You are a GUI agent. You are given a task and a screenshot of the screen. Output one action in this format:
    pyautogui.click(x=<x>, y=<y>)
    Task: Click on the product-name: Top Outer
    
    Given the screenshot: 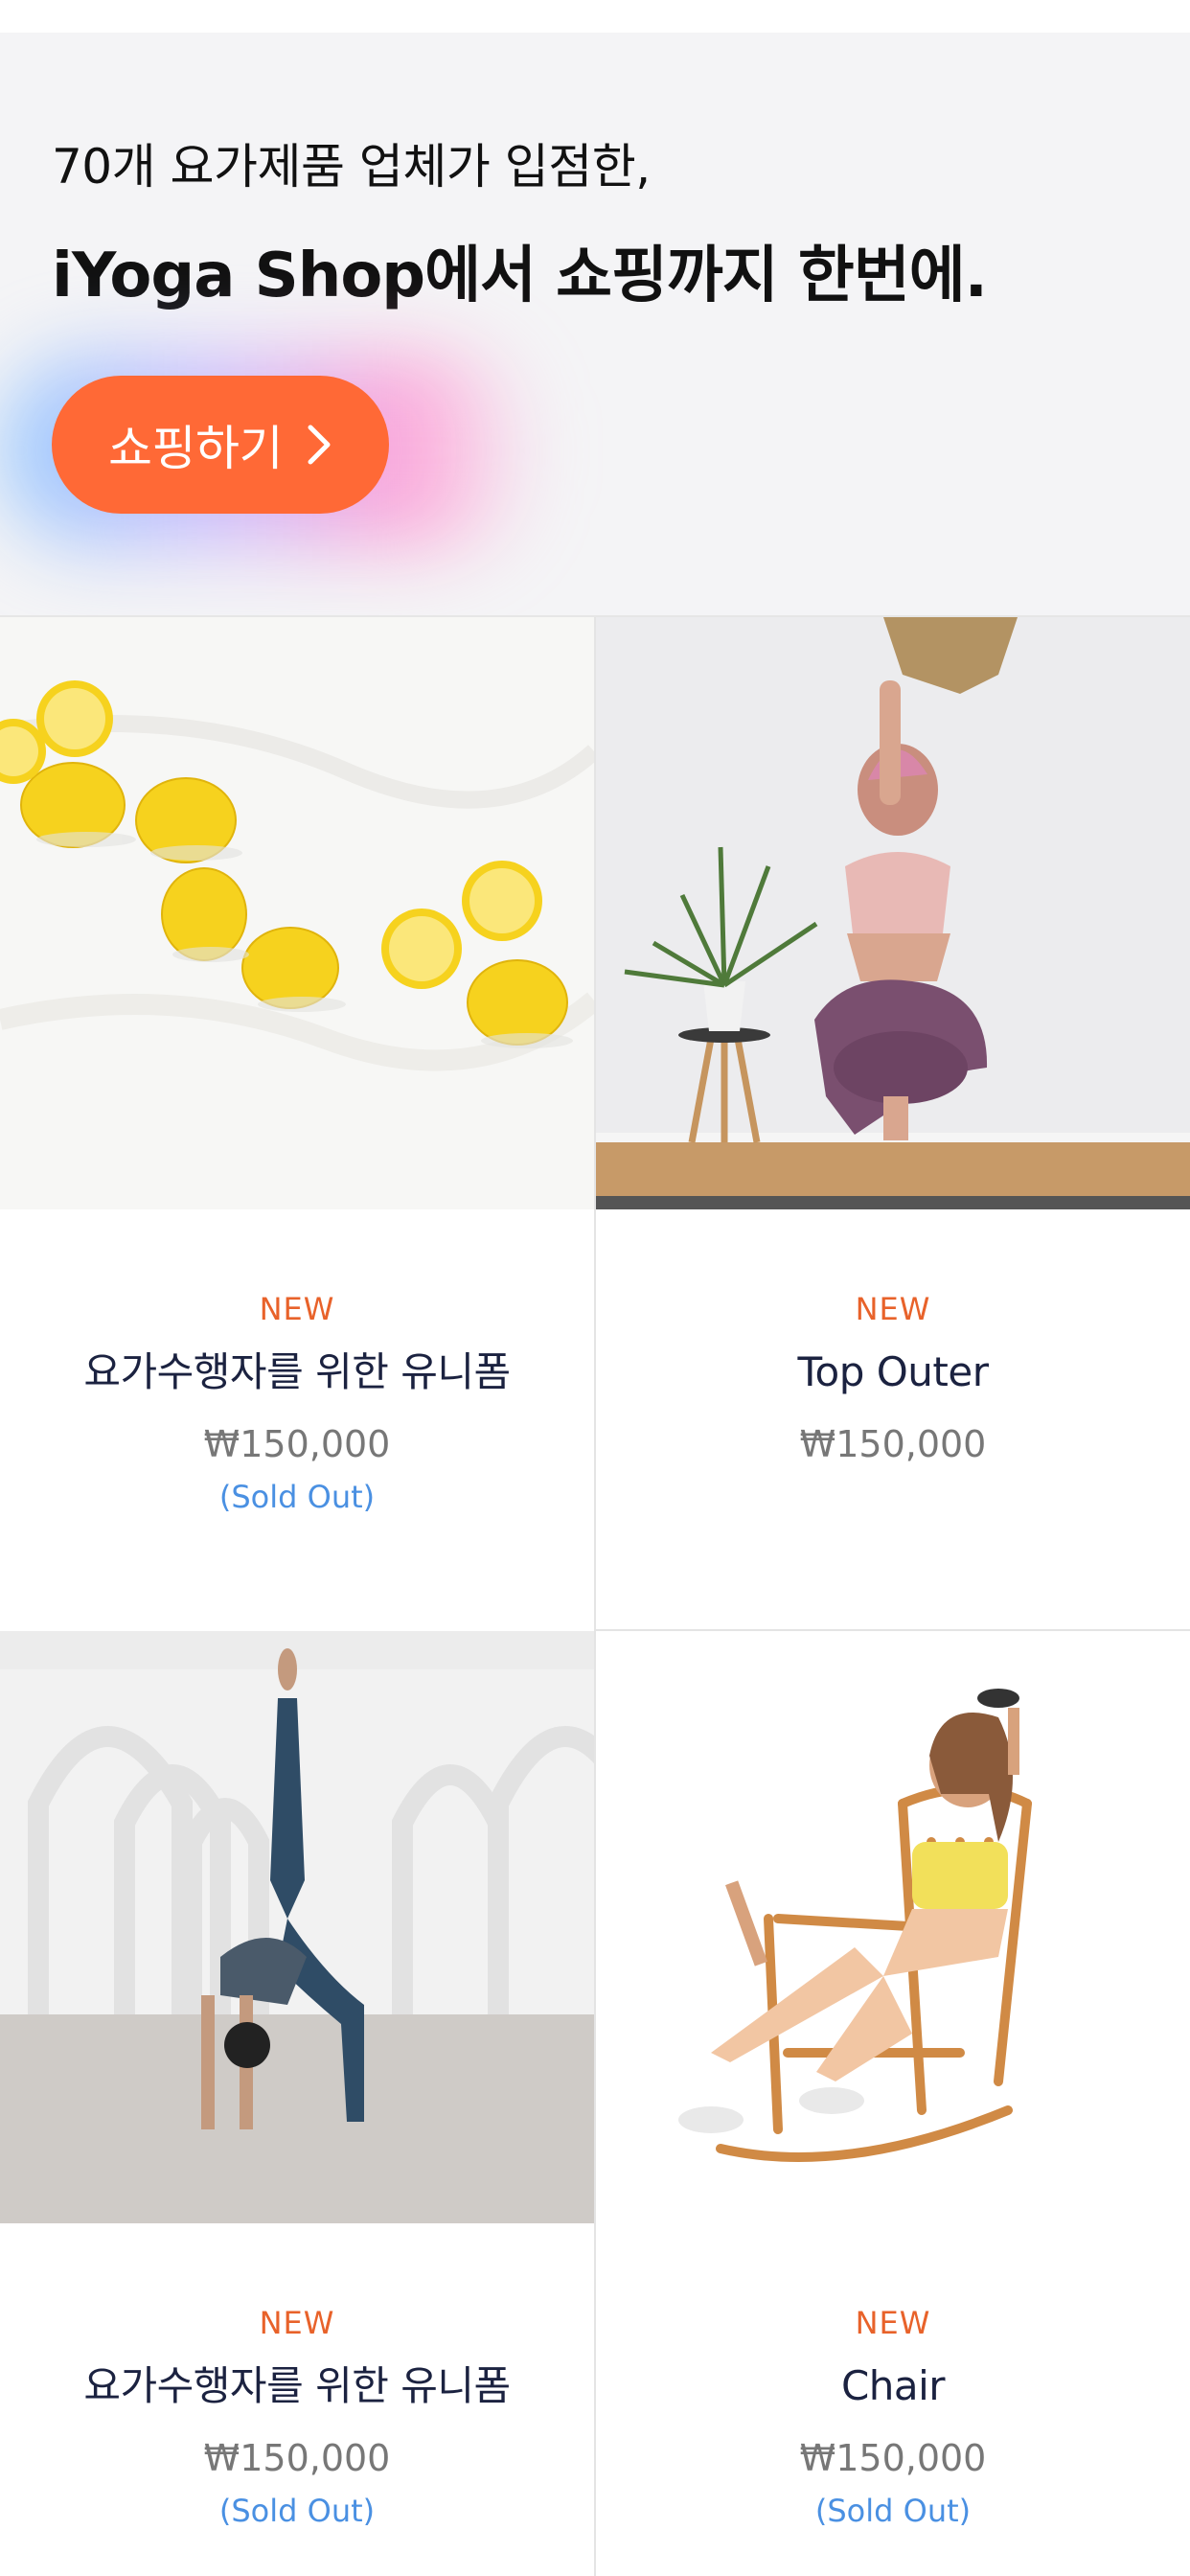 What is the action you would take?
    pyautogui.click(x=893, y=1372)
    